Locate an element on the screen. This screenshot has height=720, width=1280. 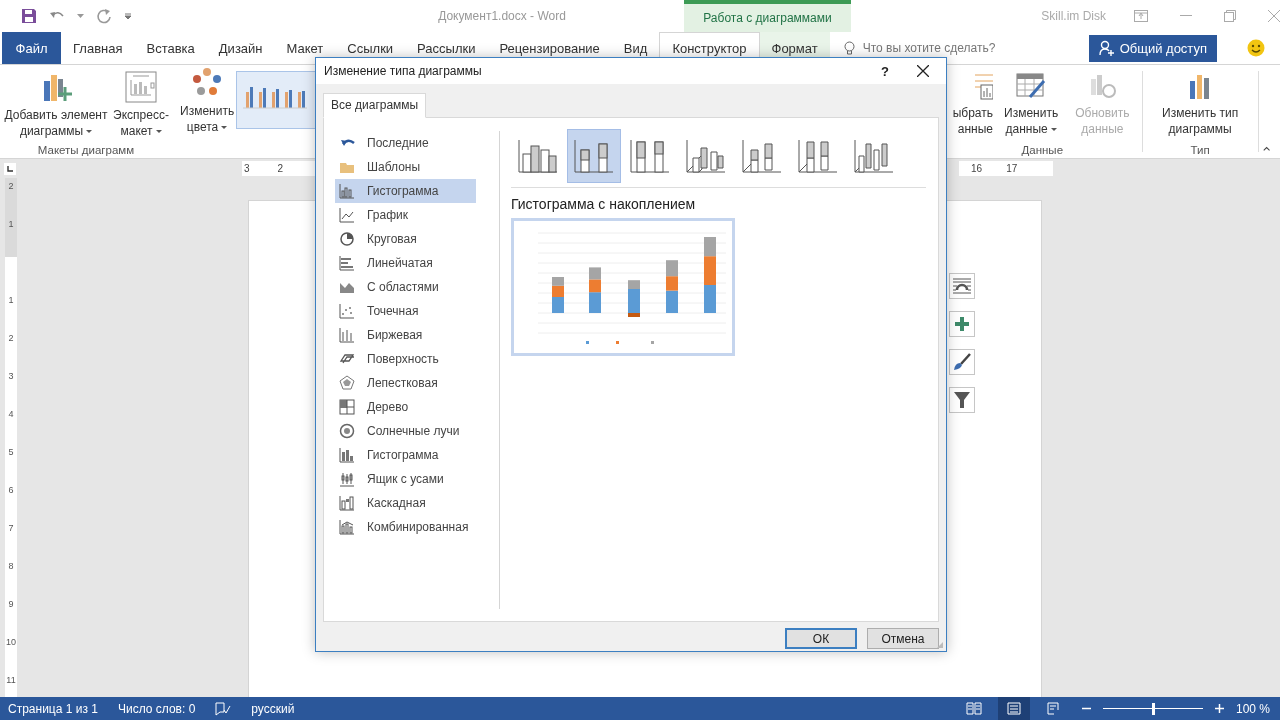
chart-preview is located at coordinates (623, 287).